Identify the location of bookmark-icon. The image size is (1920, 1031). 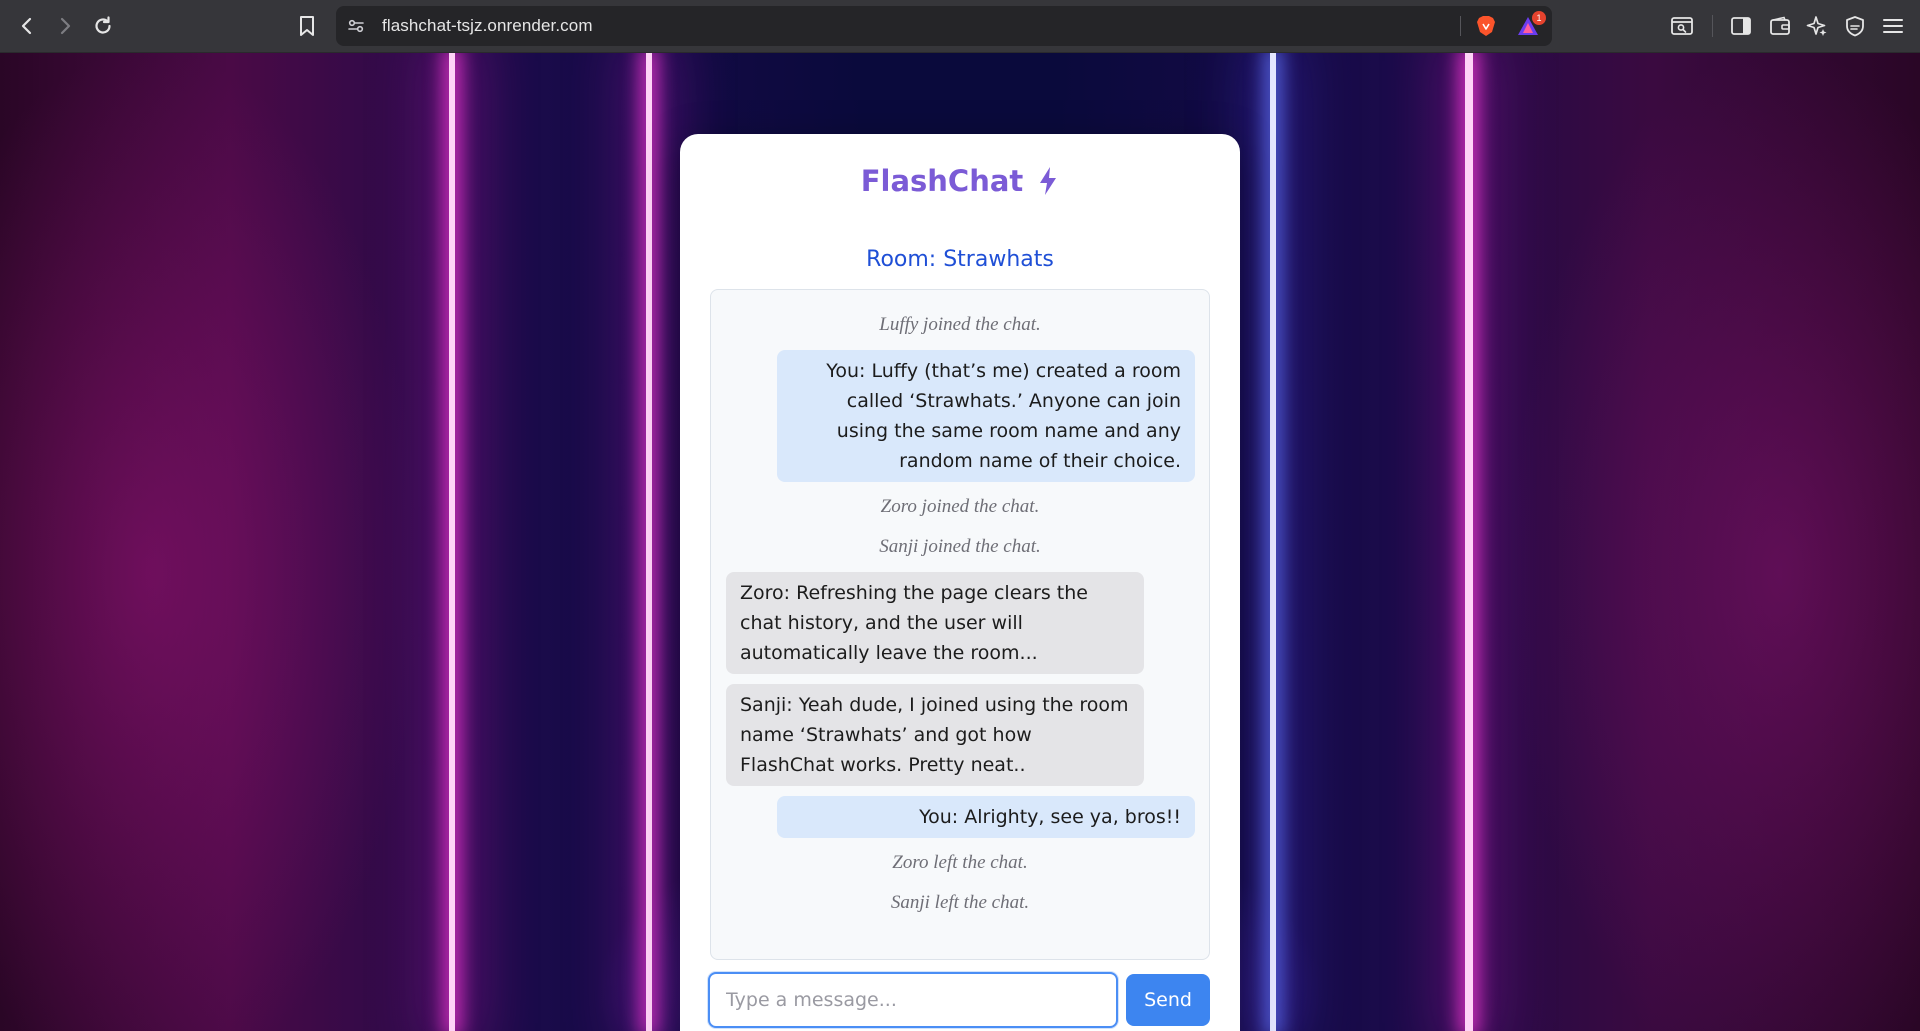
(307, 26).